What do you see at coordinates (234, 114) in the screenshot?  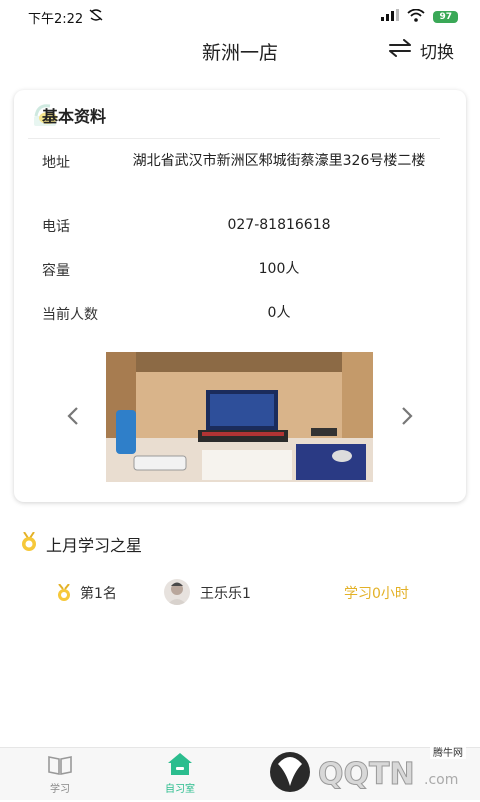 I see `card-header: 基本资料` at bounding box center [234, 114].